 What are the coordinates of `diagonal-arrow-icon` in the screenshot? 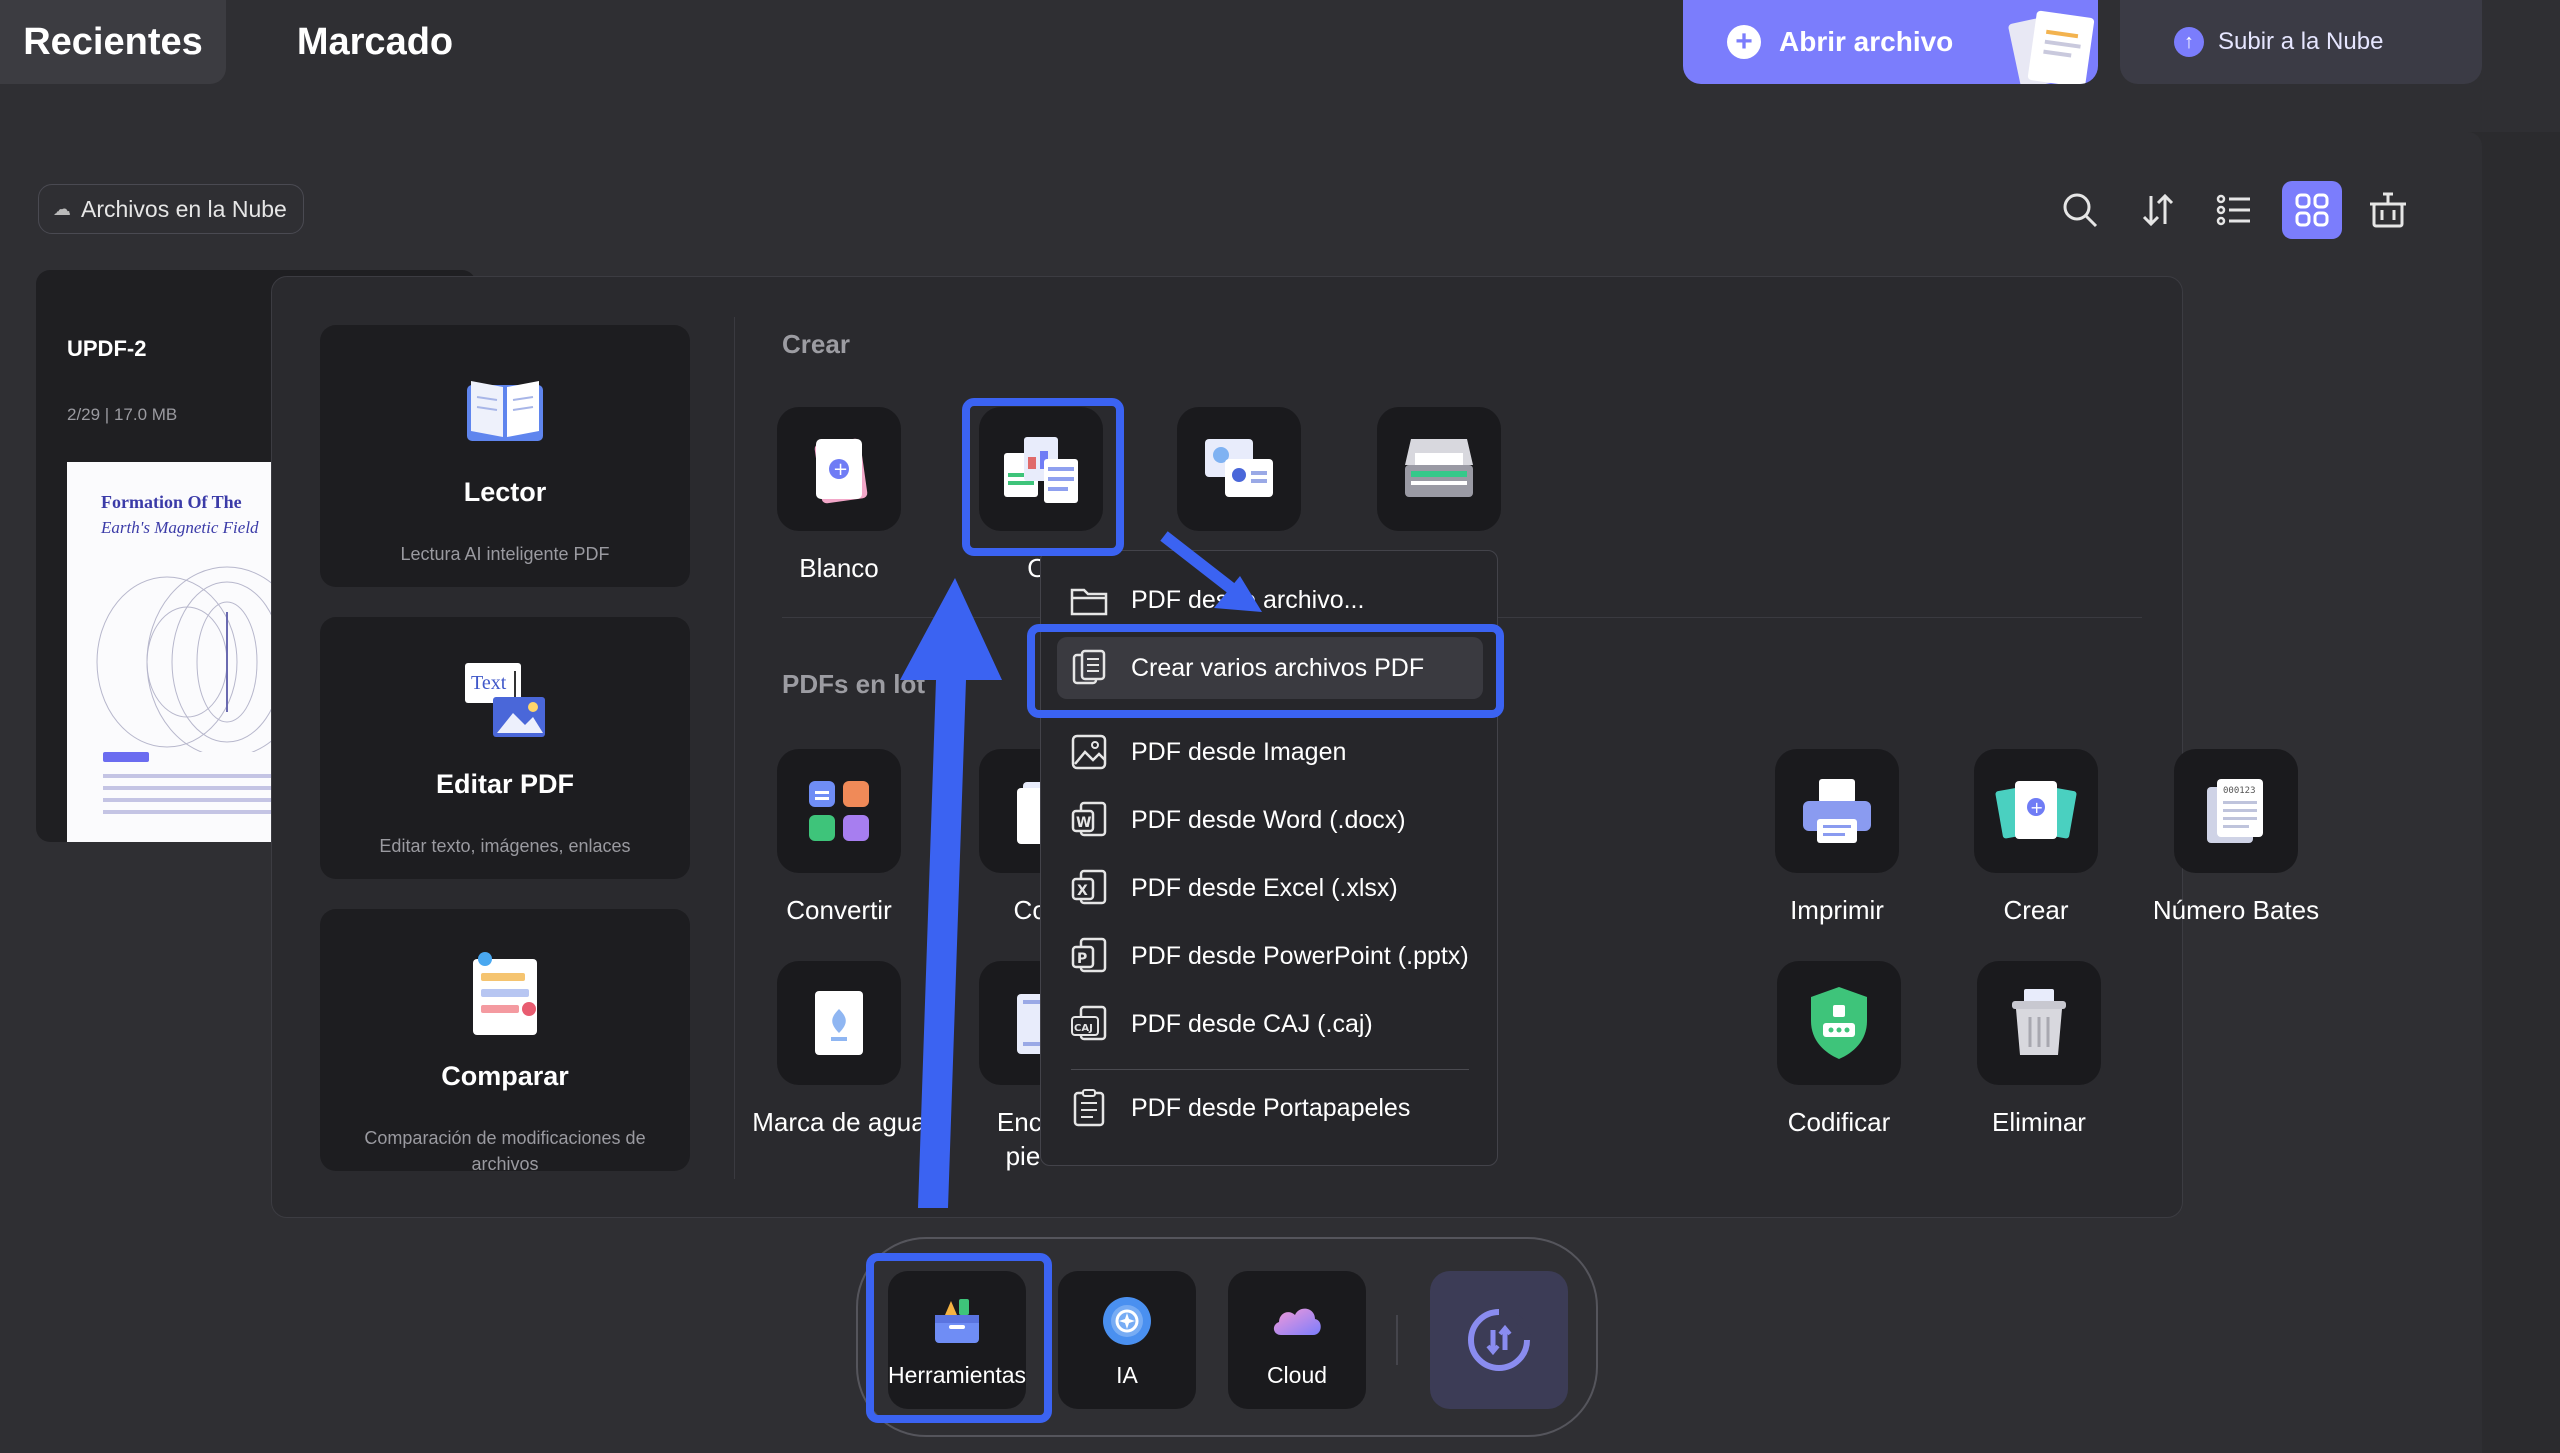 It's located at (1200, 564).